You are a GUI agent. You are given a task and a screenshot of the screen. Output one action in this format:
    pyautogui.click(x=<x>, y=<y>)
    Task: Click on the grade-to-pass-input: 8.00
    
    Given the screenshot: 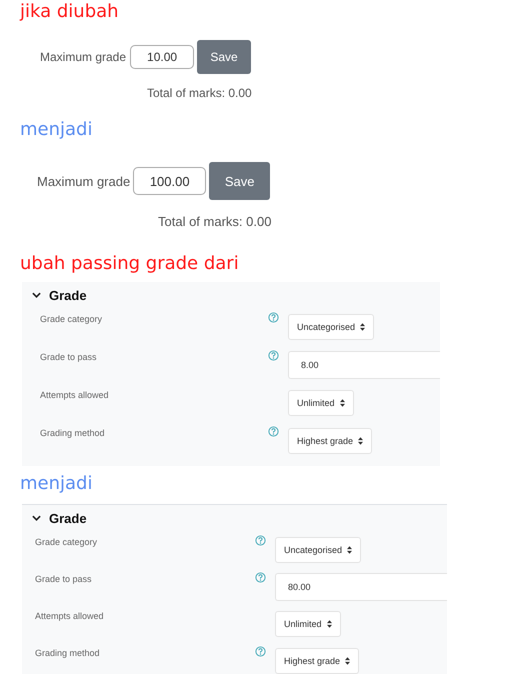 What is the action you would take?
    pyautogui.click(x=364, y=365)
    